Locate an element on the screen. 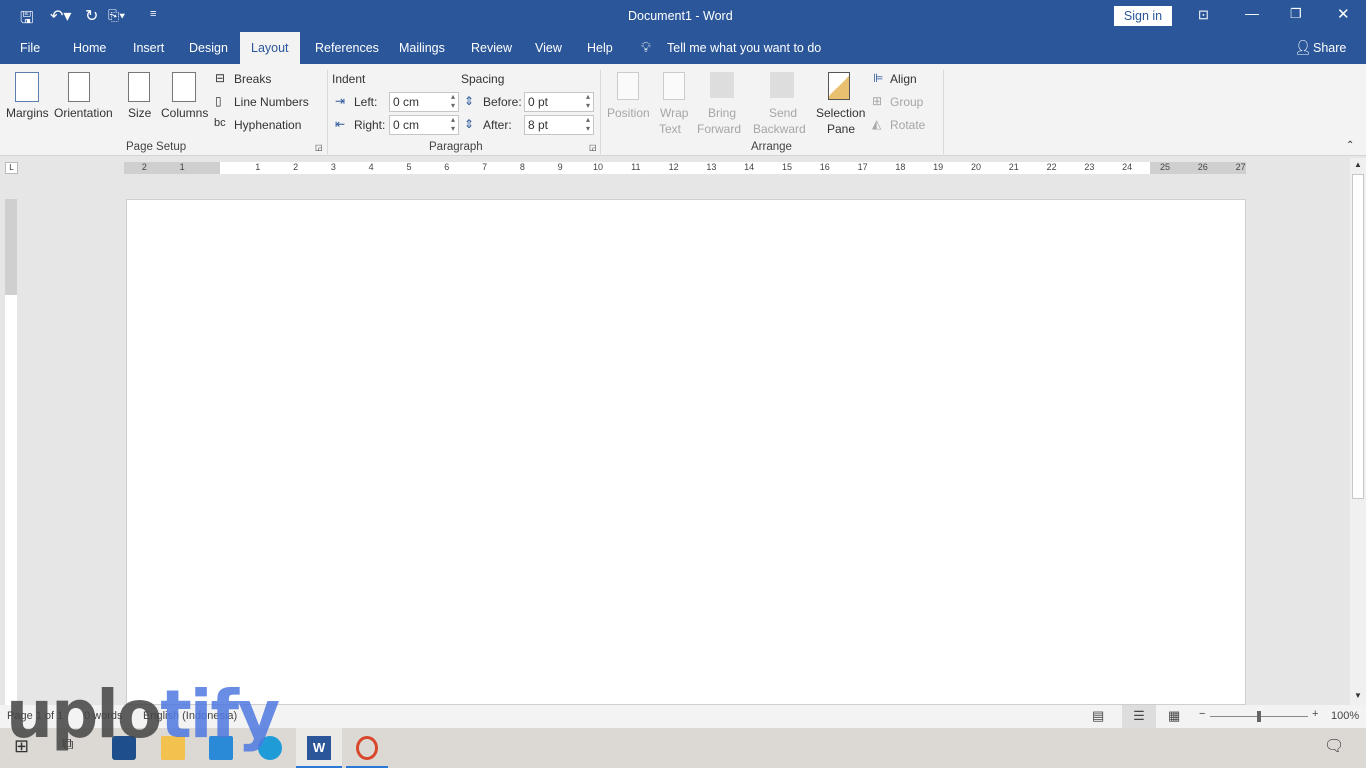 The height and width of the screenshot is (768, 1366). tab-layout: Layout is located at coordinates (270, 48).